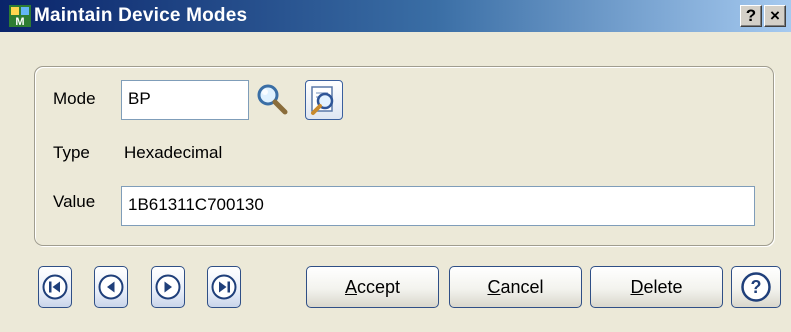 The width and height of the screenshot is (791, 332). I want to click on previous-record-icon, so click(111, 287).